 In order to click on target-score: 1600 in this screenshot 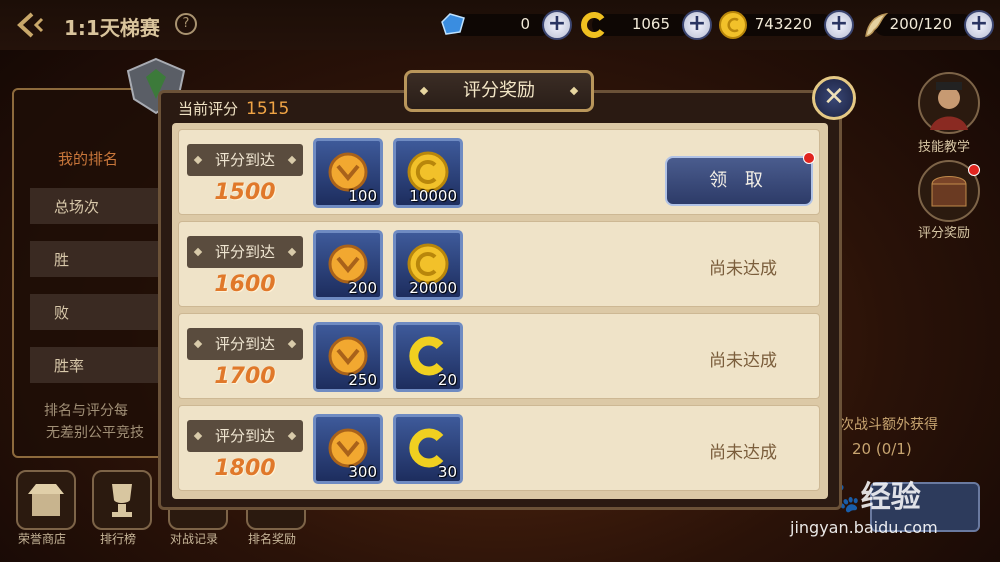, I will do `click(245, 284)`.